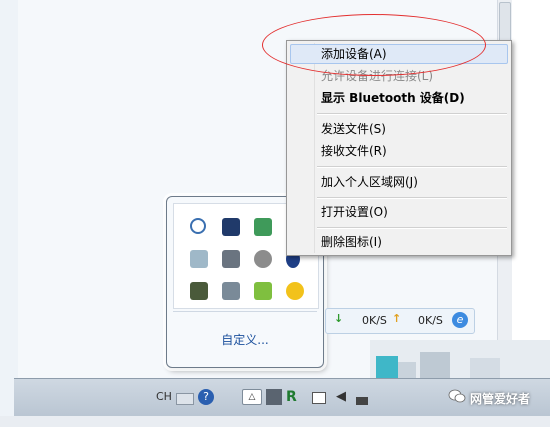  I want to click on r-app-icon: R, so click(294, 397).